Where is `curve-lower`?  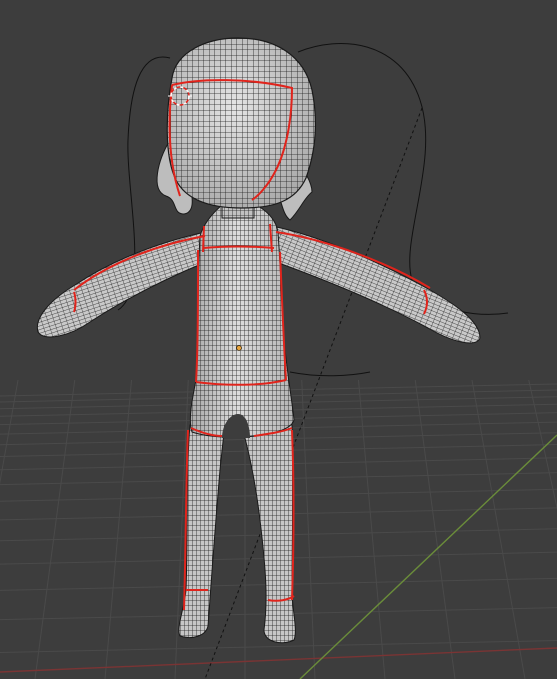 curve-lower is located at coordinates (330, 374).